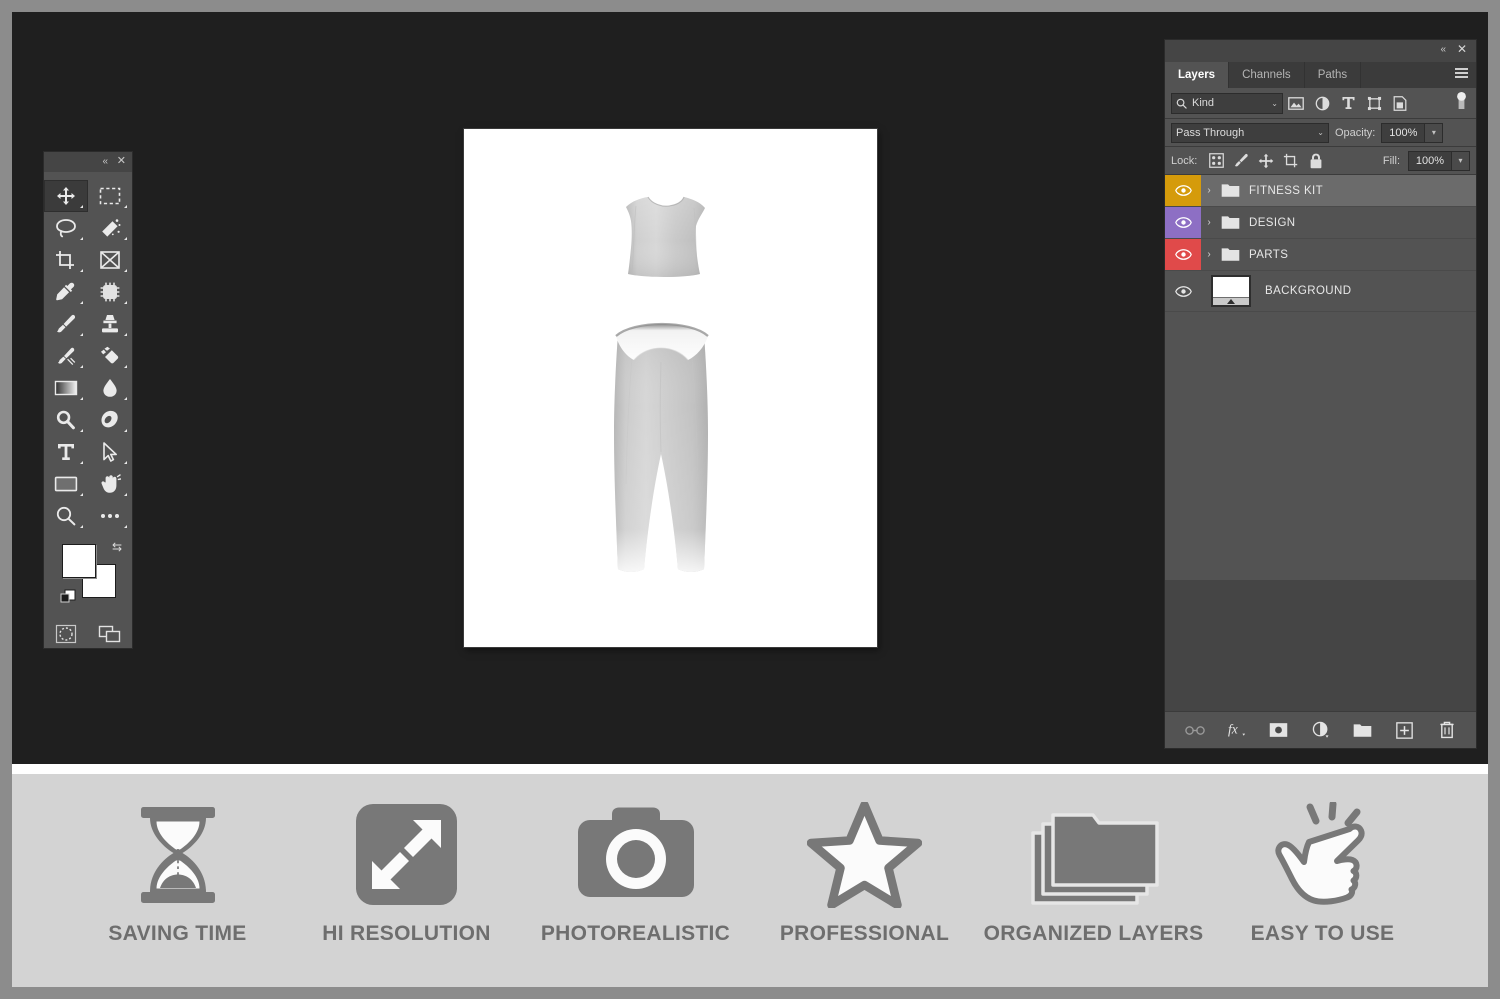 This screenshot has width=1500, height=999. I want to click on screen-mode-button, so click(110, 634).